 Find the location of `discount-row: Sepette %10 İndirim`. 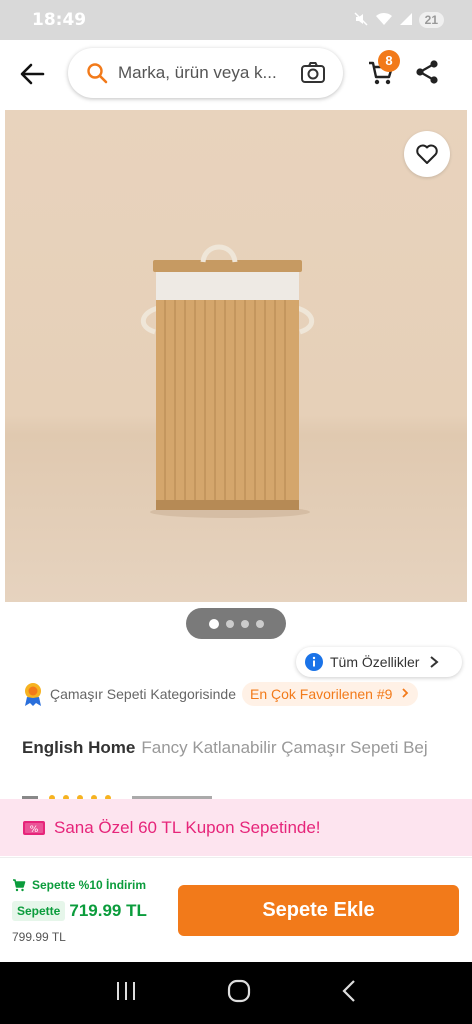

discount-row: Sepette %10 İndirim is located at coordinates (79, 885).